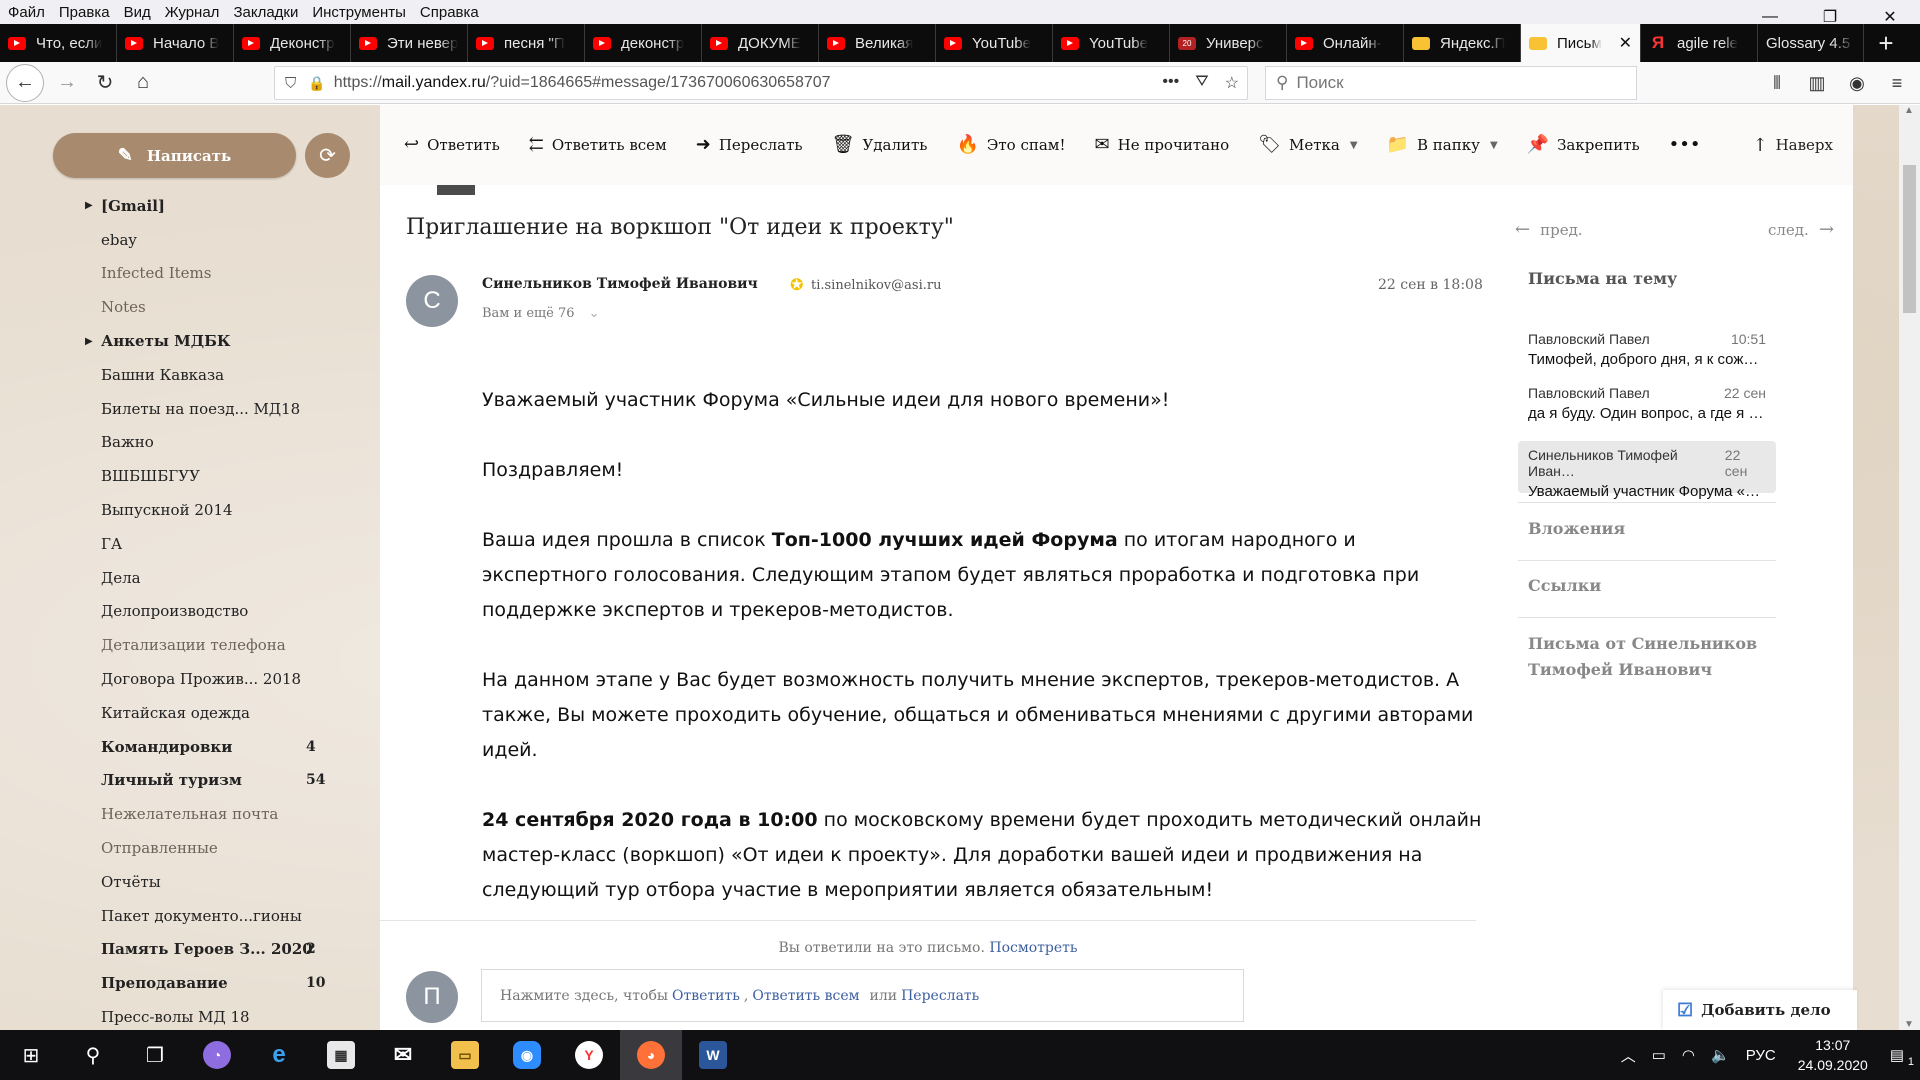  I want to click on scroll-up-icon: ▲, so click(1909, 110).